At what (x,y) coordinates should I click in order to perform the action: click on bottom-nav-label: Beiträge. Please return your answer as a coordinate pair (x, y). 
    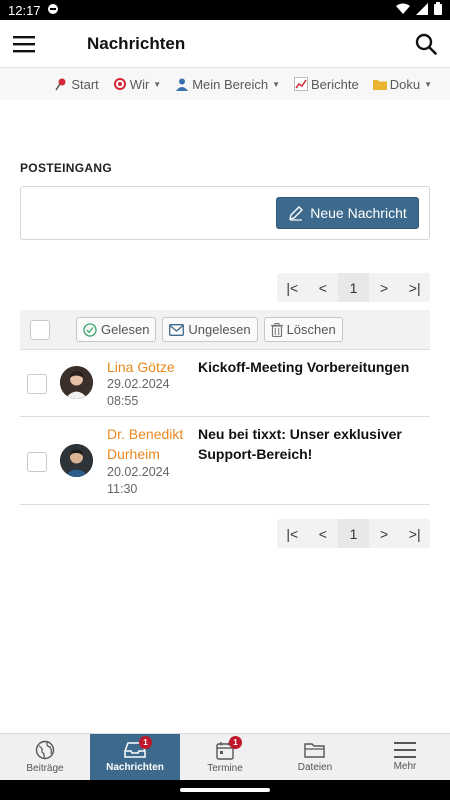
    Looking at the image, I should click on (45, 768).